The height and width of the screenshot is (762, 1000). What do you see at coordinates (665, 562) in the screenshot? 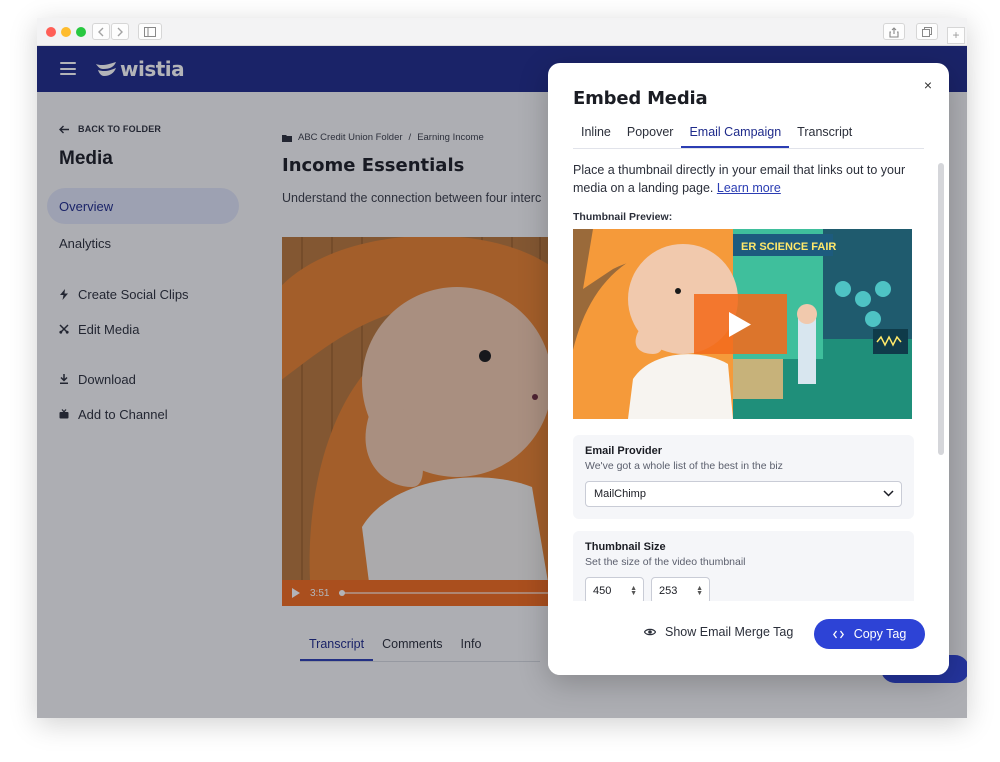
I see `thumbnail-size-subtitle: Set the size of the video thumbnail` at bounding box center [665, 562].